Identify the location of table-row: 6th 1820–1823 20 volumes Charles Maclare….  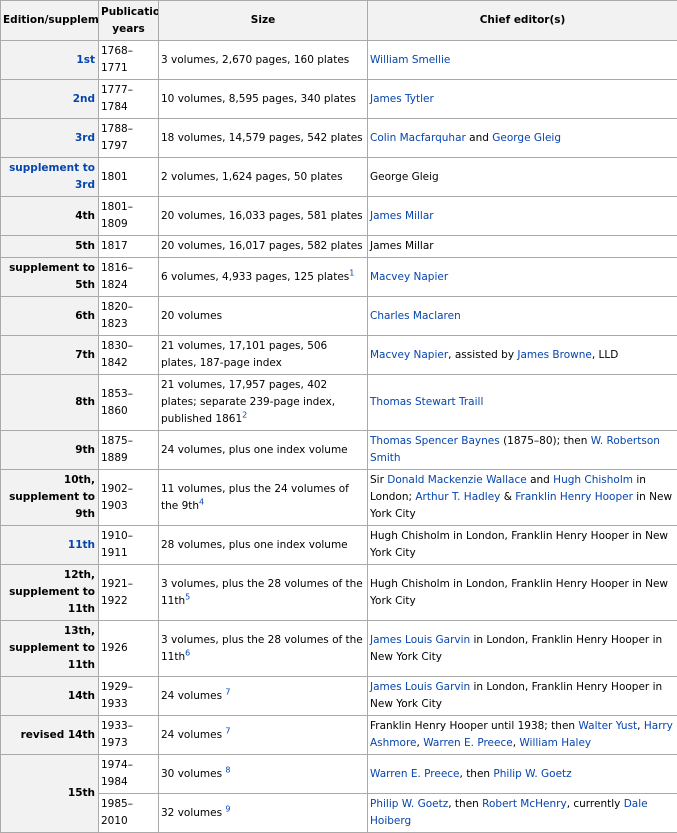
(339, 316).